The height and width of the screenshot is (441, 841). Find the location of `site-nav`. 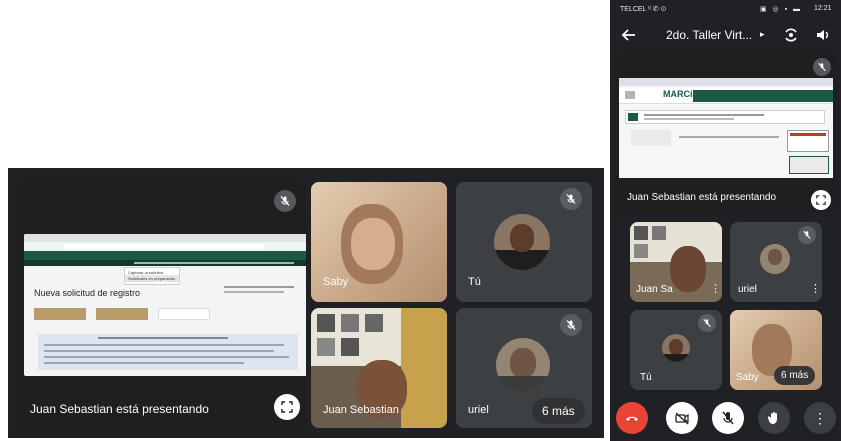

site-nav is located at coordinates (165, 263).